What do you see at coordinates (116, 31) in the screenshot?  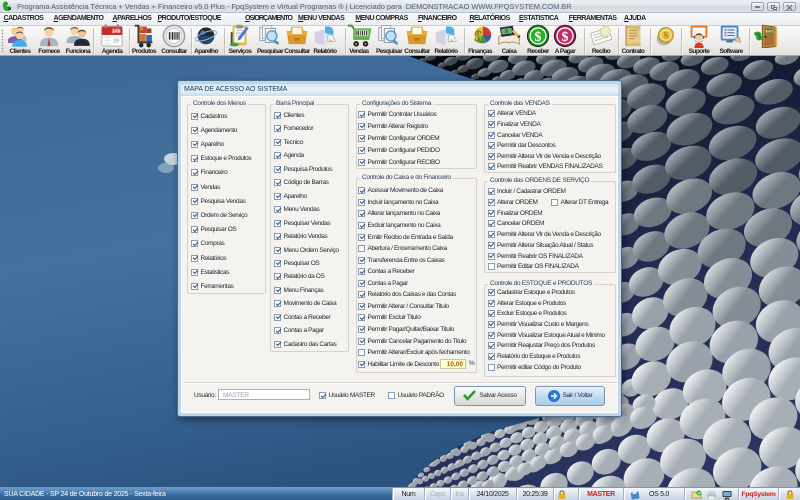 I see `svg-text: JAN` at bounding box center [116, 31].